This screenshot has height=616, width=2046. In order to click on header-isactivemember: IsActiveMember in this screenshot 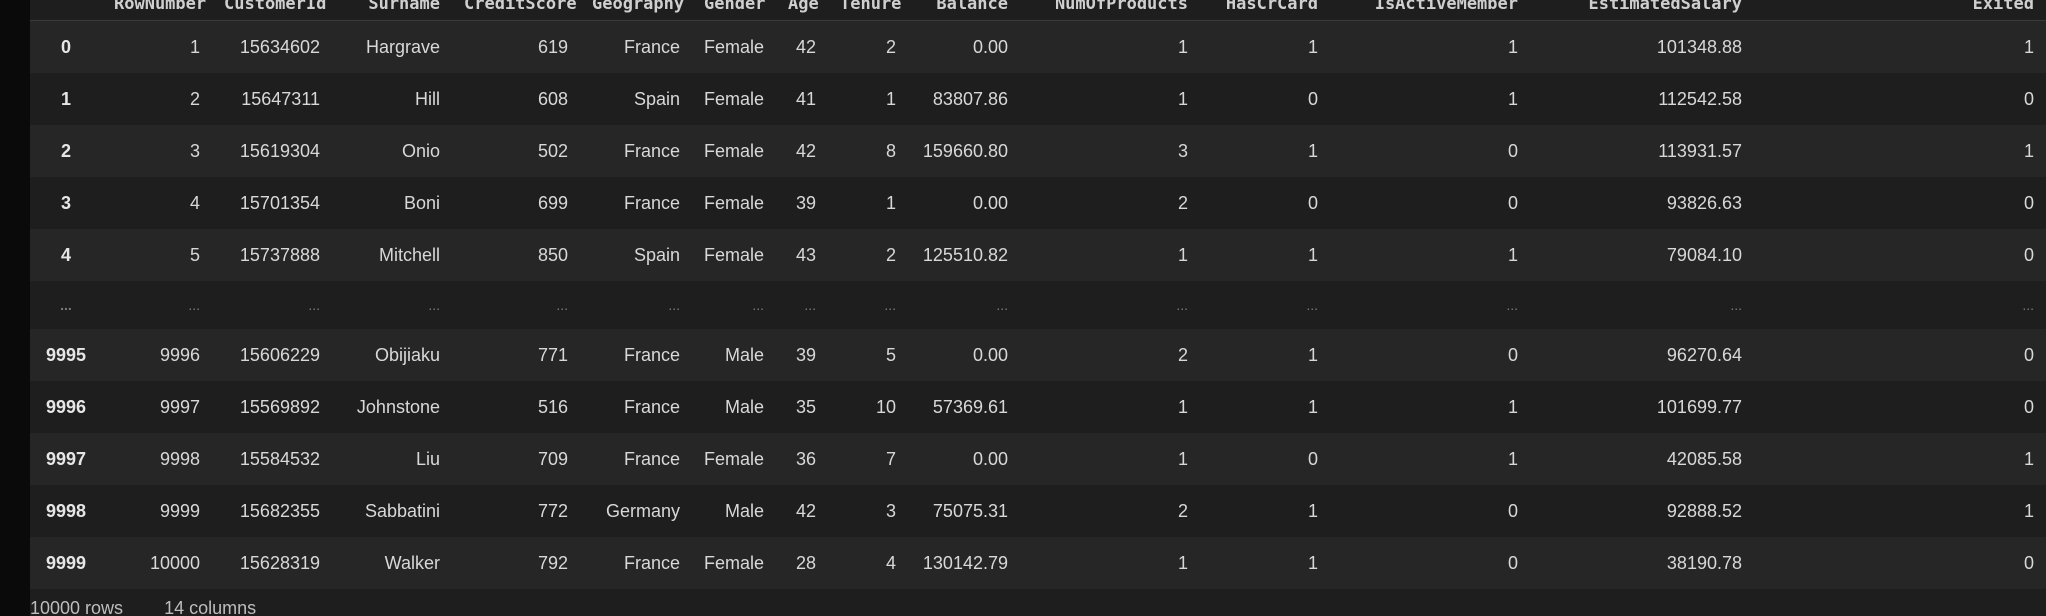, I will do `click(1430, 10)`.